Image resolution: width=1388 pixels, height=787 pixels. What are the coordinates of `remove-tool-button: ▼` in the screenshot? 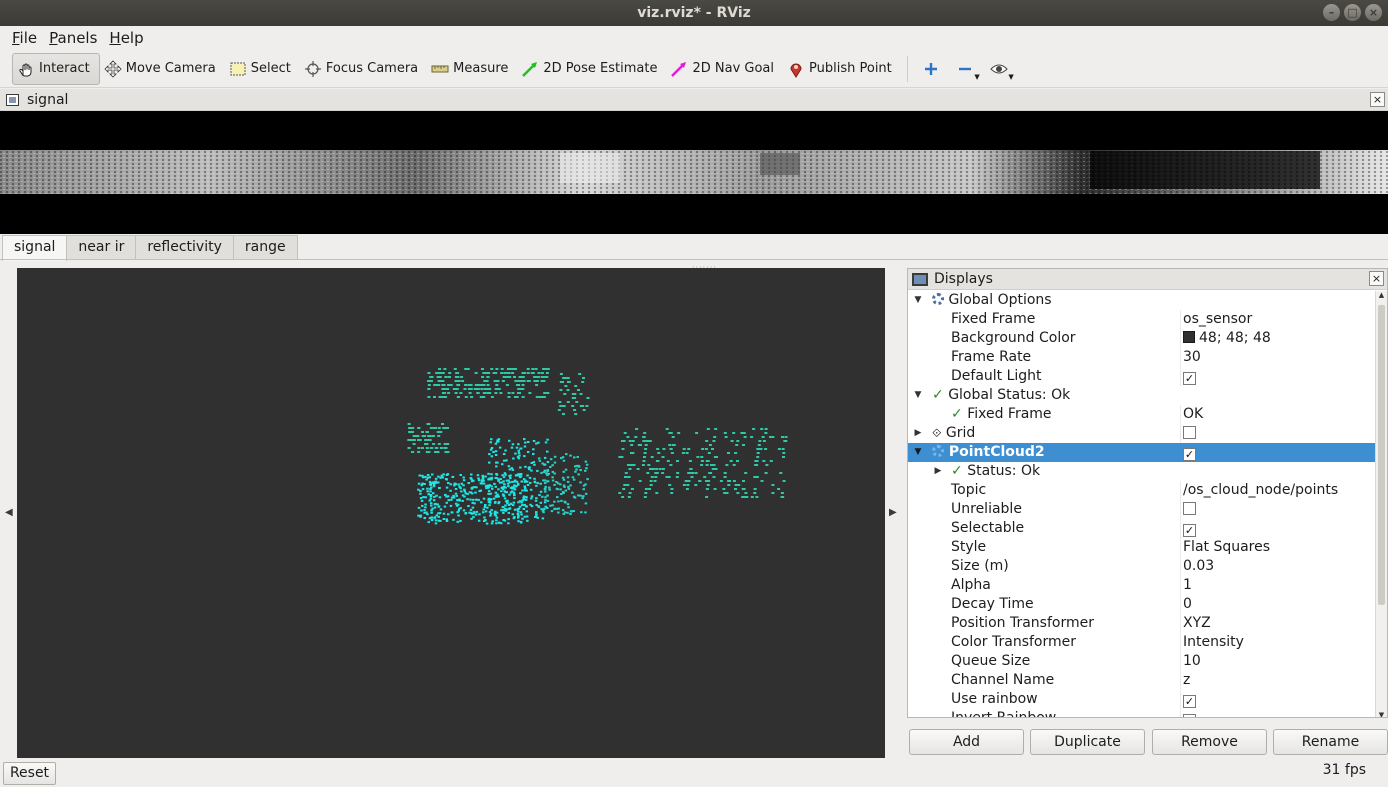 It's located at (965, 69).